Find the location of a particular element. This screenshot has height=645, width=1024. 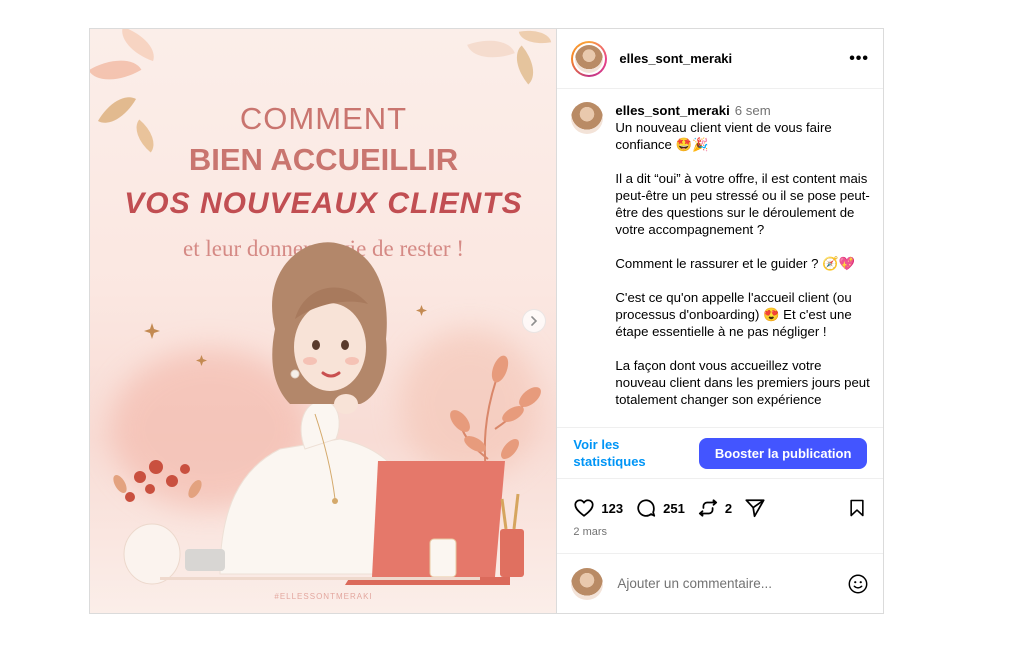

commenter-avatar is located at coordinates (587, 583).